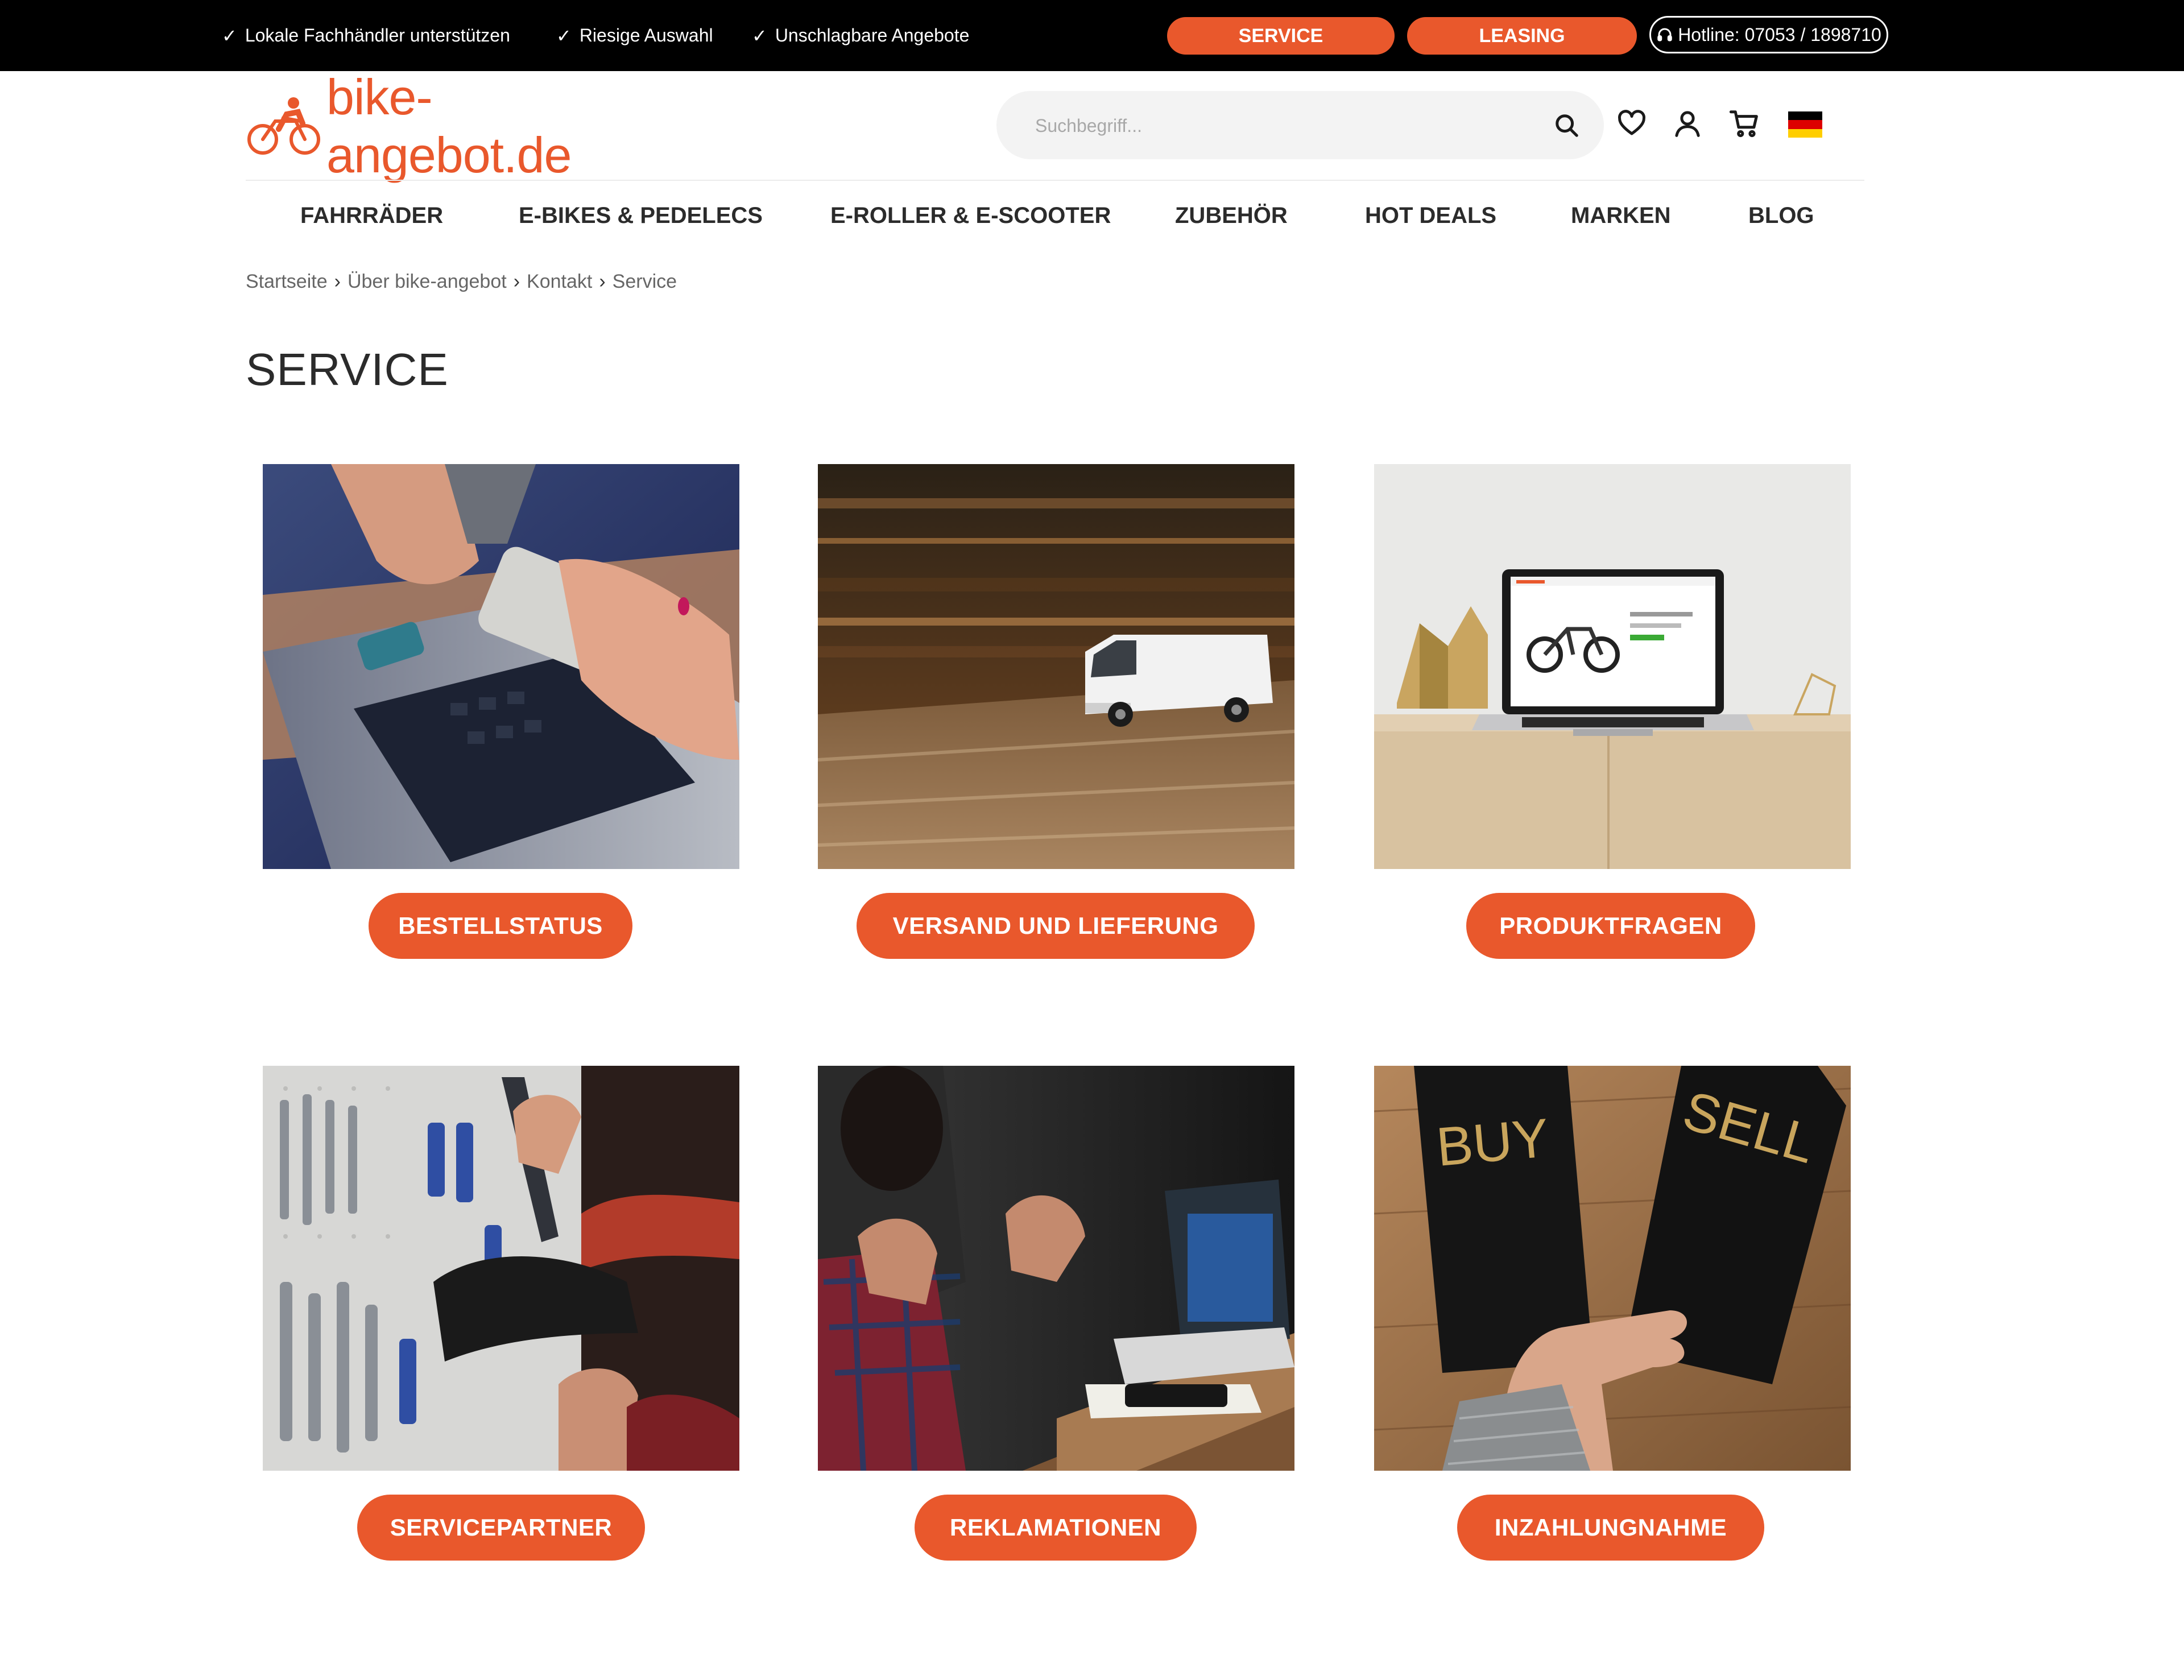 This screenshot has height=1680, width=2184. Describe the element at coordinates (500, 926) in the screenshot. I see `bestellstatus-button: BESTELLSTATUS` at that location.